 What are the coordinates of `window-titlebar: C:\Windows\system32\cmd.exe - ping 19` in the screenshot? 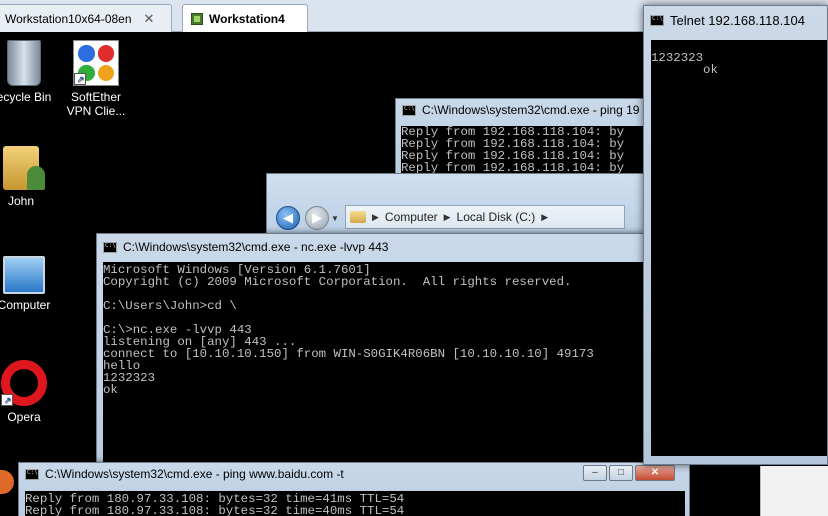 It's located at (525, 110).